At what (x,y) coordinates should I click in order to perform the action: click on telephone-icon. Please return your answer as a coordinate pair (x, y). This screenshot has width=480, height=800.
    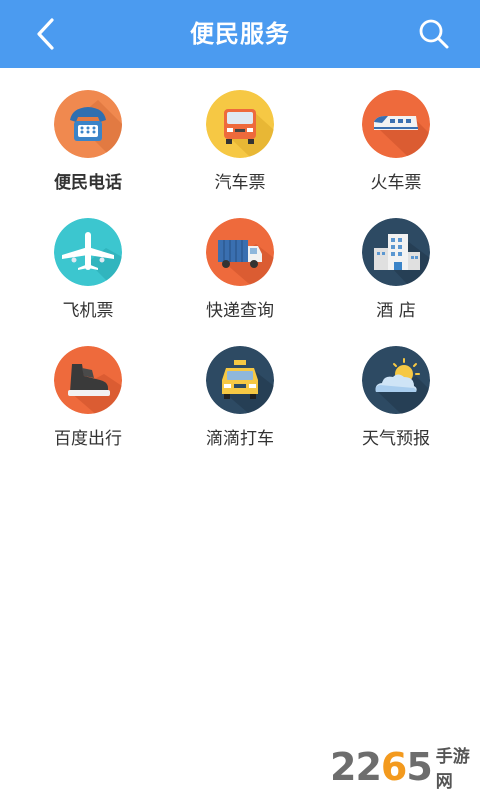
    Looking at the image, I should click on (88, 124).